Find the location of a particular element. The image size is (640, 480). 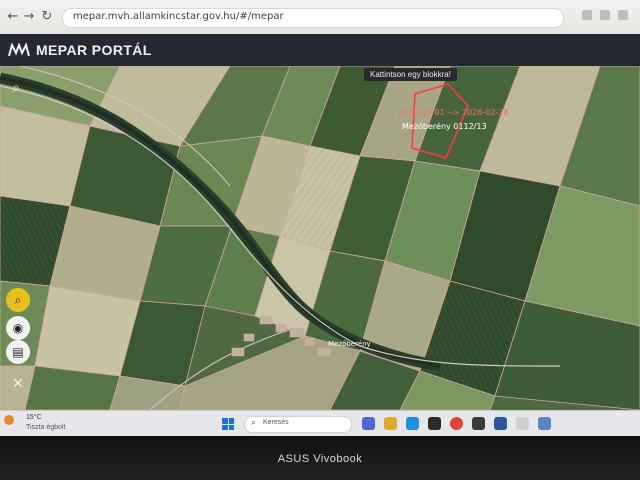

copilot-icon is located at coordinates (368, 423).